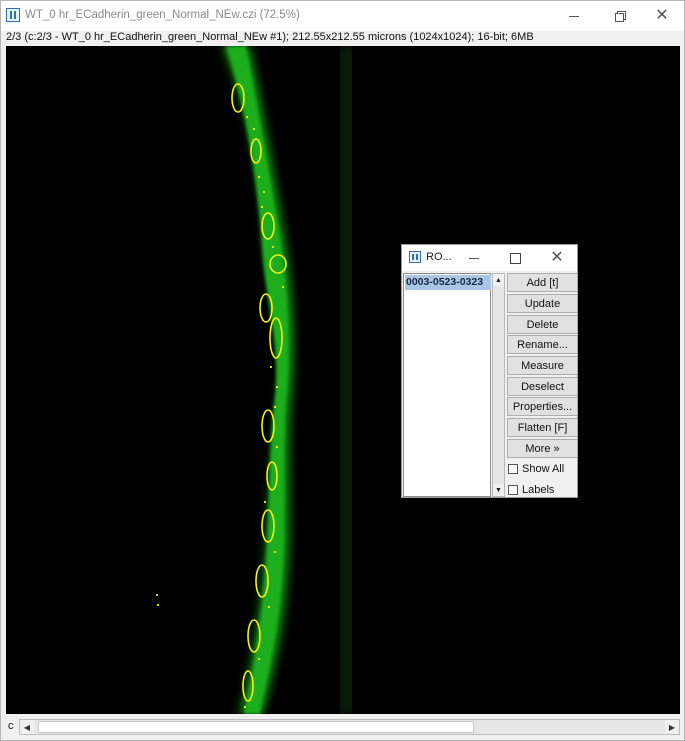 The width and height of the screenshot is (685, 741). I want to click on arrow-right-icon: ▶, so click(672, 727).